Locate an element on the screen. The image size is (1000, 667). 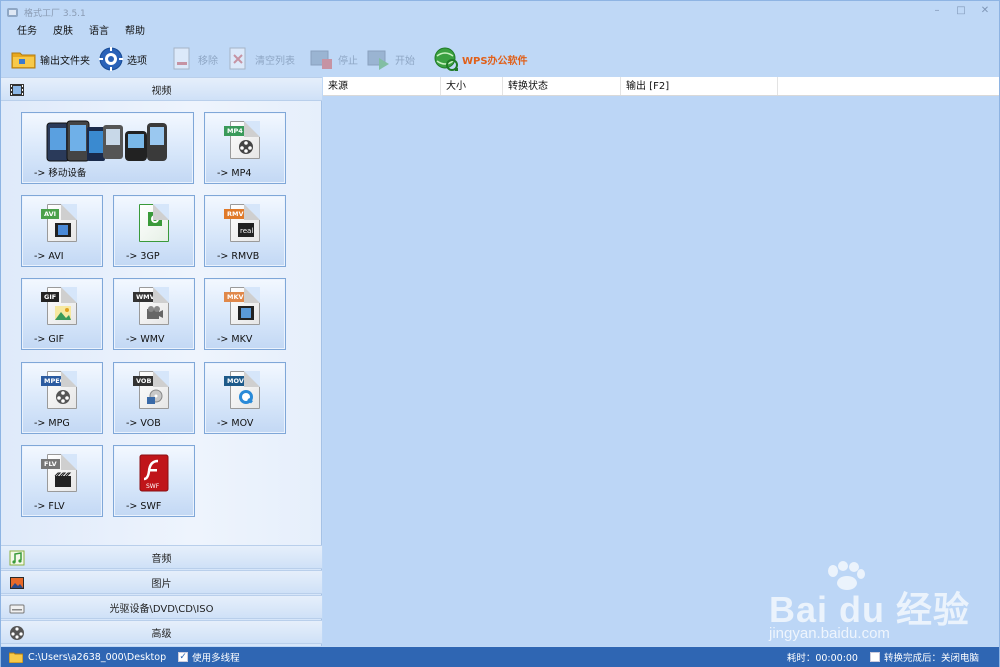
tile-gif: GIF -> GIF is located at coordinates (62, 314).